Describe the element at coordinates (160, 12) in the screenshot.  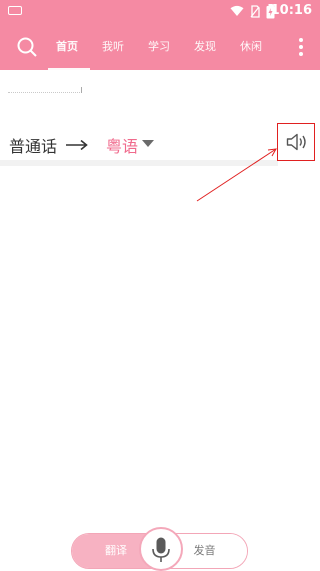
I see `status-bar: 10:16` at that location.